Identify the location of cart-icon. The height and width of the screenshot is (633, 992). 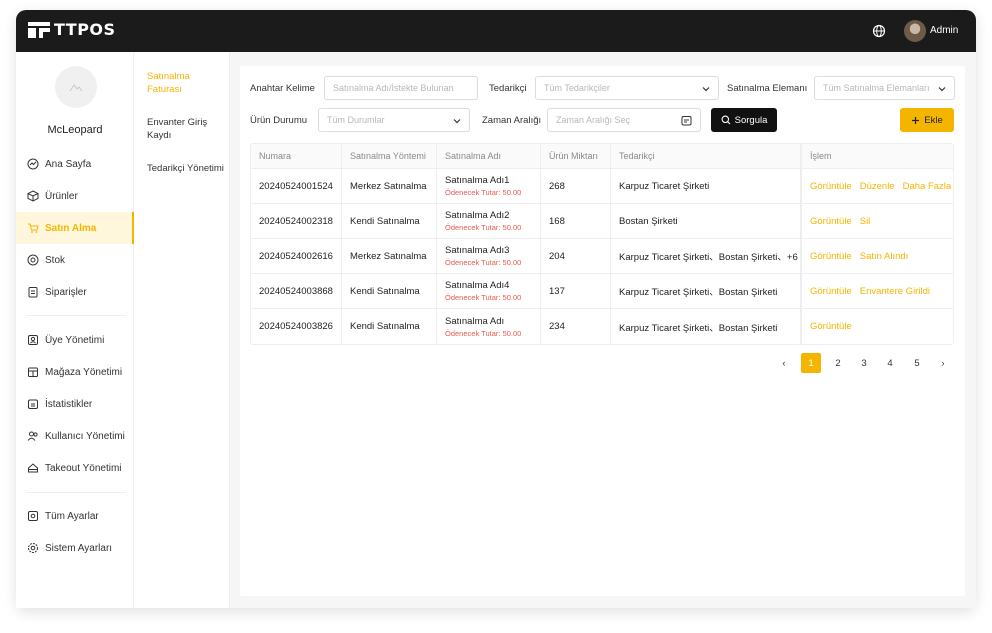
(33, 228).